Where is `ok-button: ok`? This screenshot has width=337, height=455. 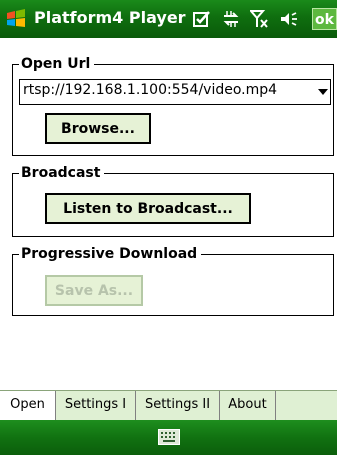
ok-button: ok is located at coordinates (324, 19).